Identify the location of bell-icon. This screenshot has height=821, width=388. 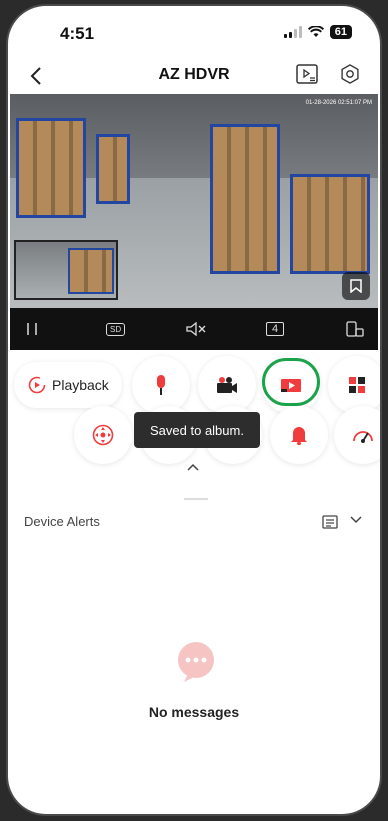
(299, 436).